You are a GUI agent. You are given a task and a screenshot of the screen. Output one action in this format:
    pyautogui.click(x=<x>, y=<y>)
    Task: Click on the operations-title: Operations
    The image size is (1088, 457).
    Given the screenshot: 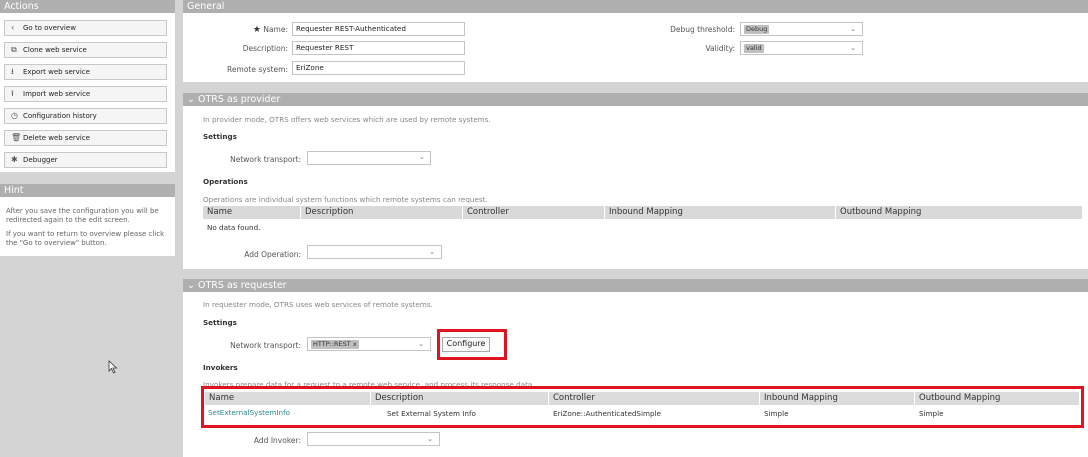 What is the action you would take?
    pyautogui.click(x=225, y=181)
    